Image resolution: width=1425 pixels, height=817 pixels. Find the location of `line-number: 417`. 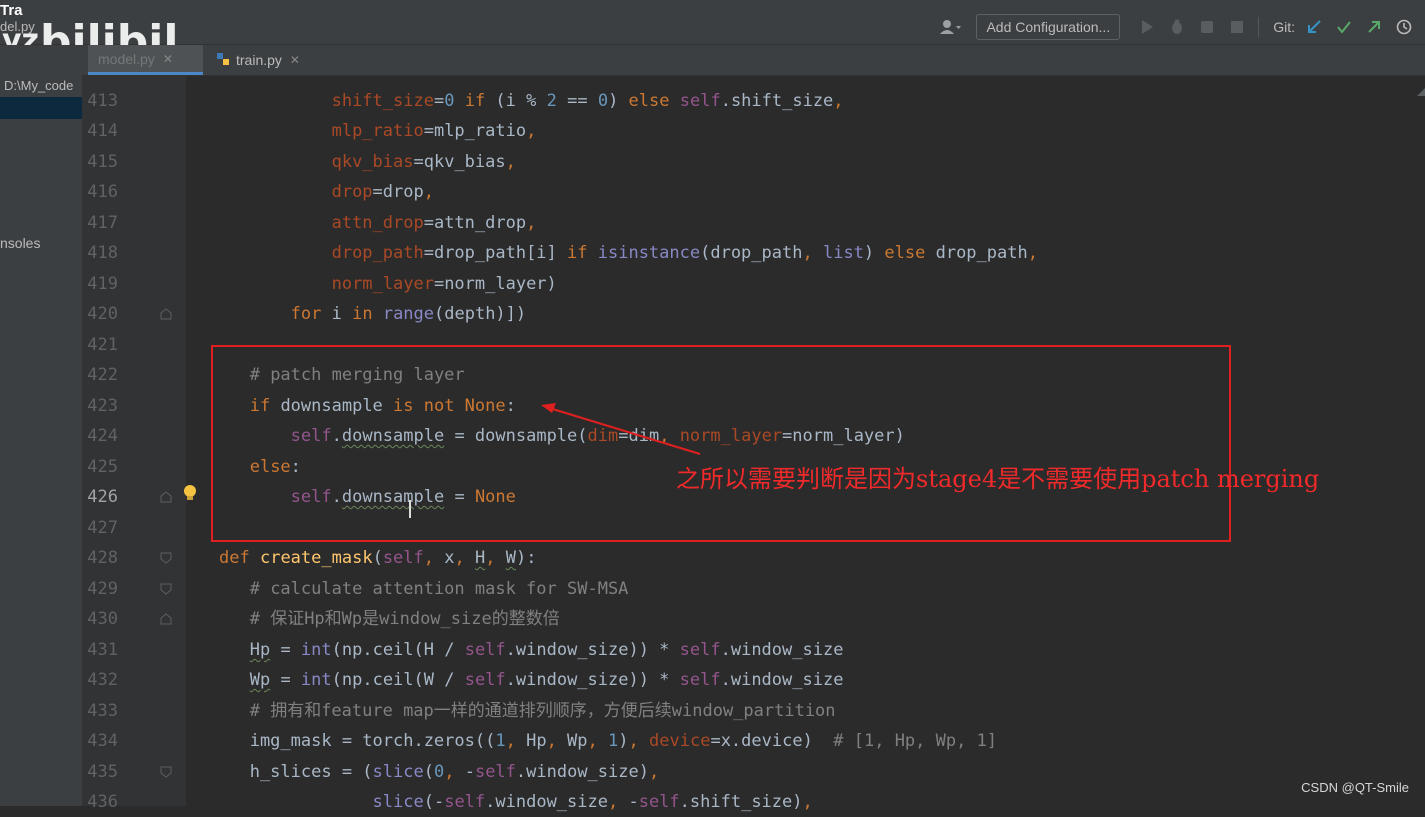

line-number: 417 is located at coordinates (102, 223).